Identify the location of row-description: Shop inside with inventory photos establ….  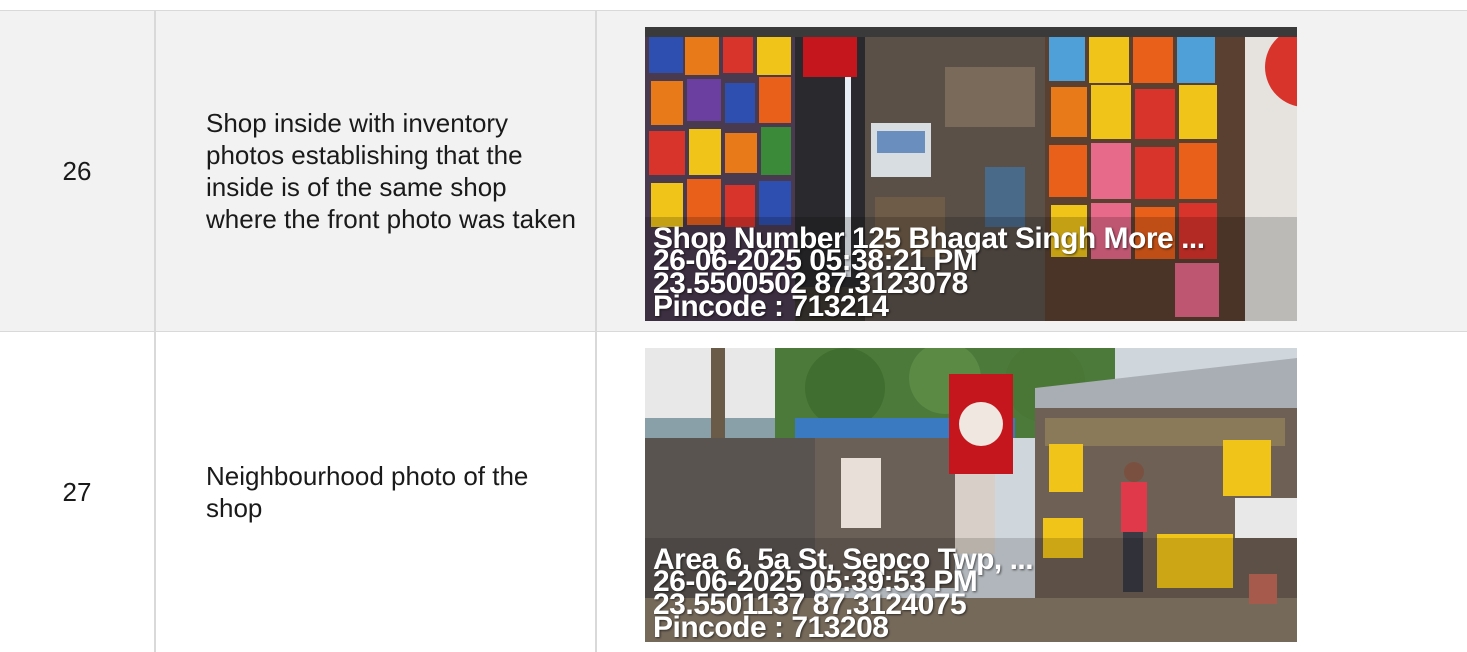
(391, 171).